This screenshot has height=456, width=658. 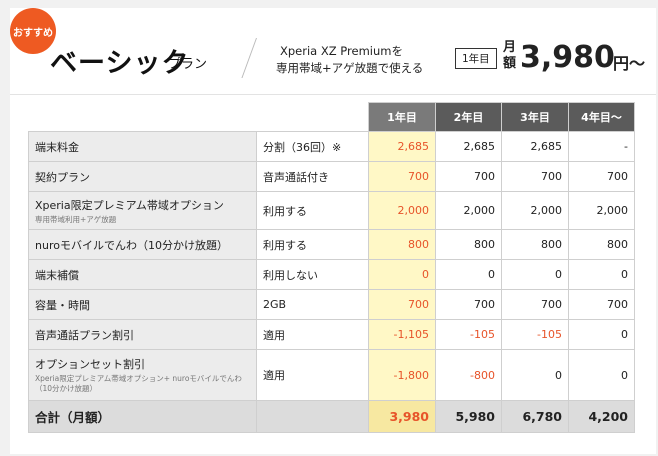 What do you see at coordinates (90, 364) in the screenshot?
I see `row-item-label: オプションセット割引` at bounding box center [90, 364].